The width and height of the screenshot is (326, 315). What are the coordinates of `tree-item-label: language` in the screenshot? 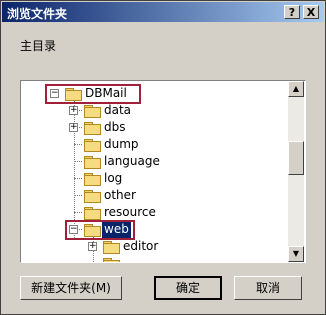 It's located at (132, 161).